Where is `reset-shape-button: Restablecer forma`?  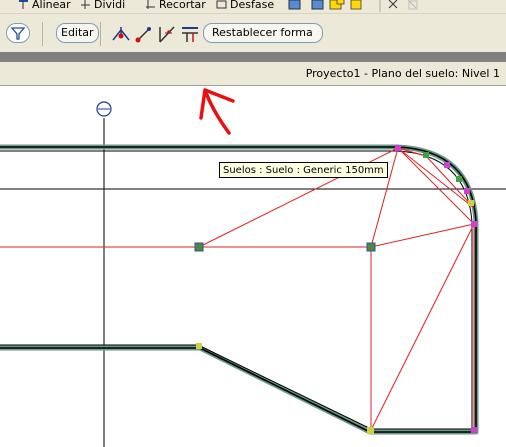
reset-shape-button: Restablecer forma is located at coordinates (263, 33).